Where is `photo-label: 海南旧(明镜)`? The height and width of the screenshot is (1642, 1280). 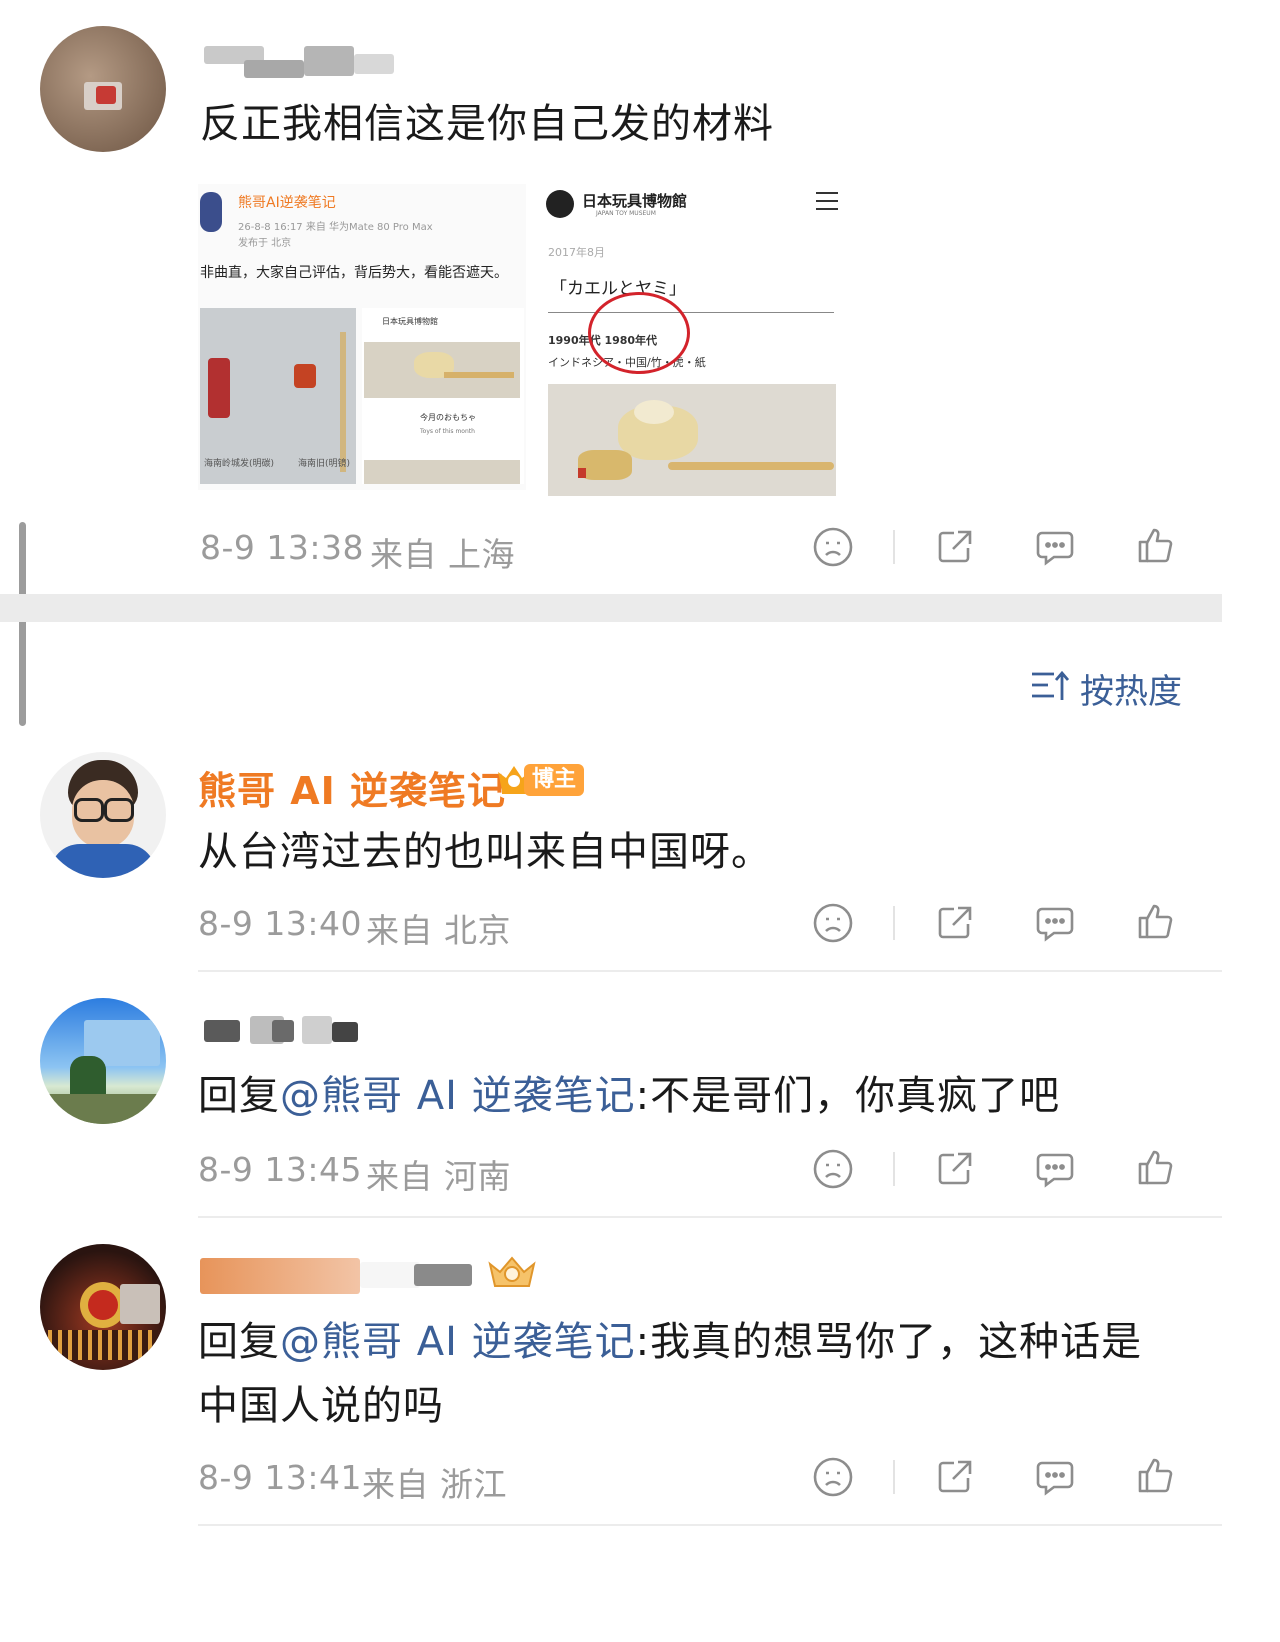
photo-label: 海南旧(明镜) is located at coordinates (324, 464).